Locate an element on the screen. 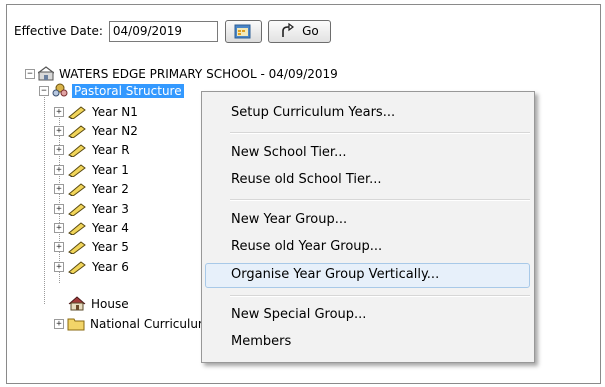 The height and width of the screenshot is (387, 605). group-structure-icon is located at coordinates (60, 90).